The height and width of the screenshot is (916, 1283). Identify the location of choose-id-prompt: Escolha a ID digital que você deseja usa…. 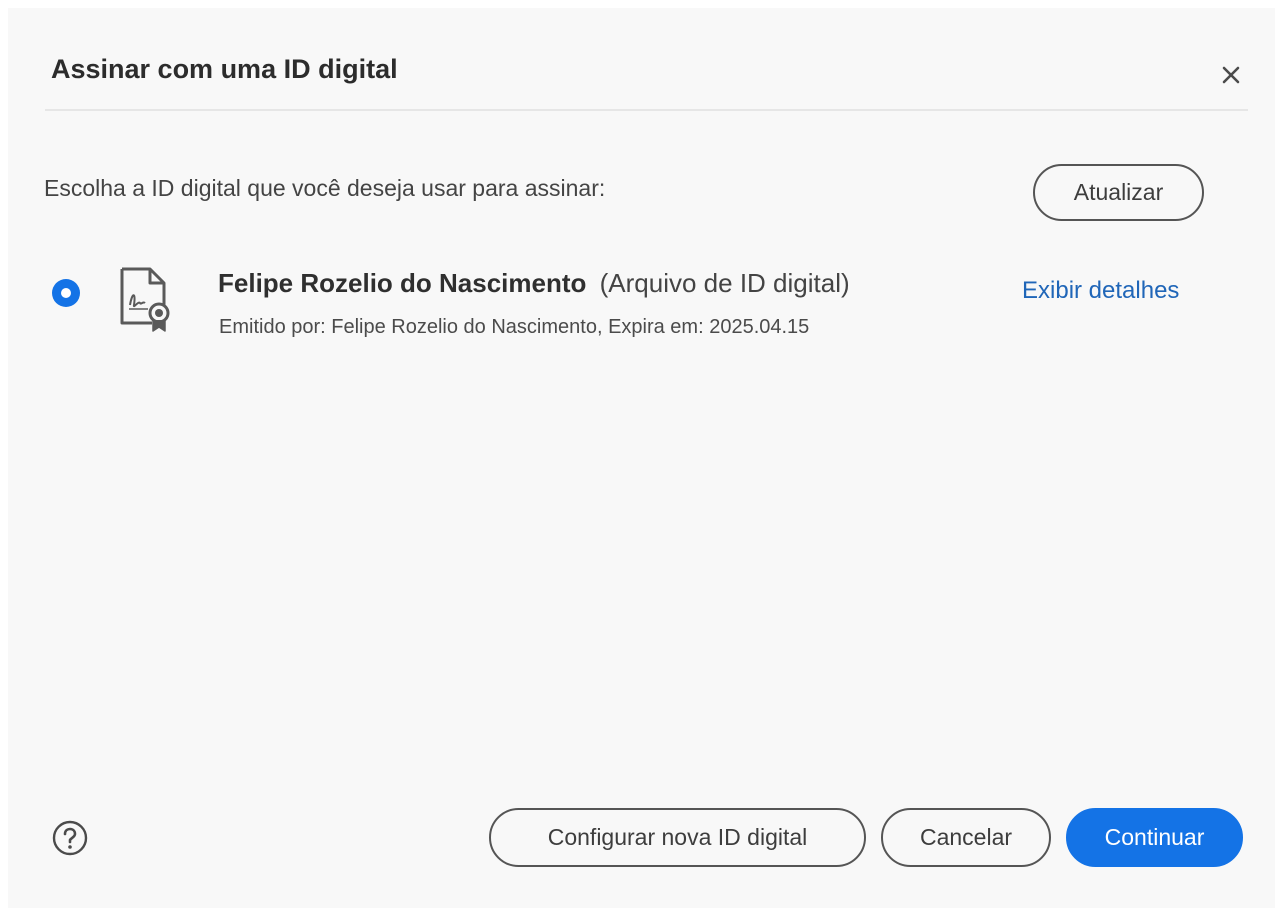
(325, 188).